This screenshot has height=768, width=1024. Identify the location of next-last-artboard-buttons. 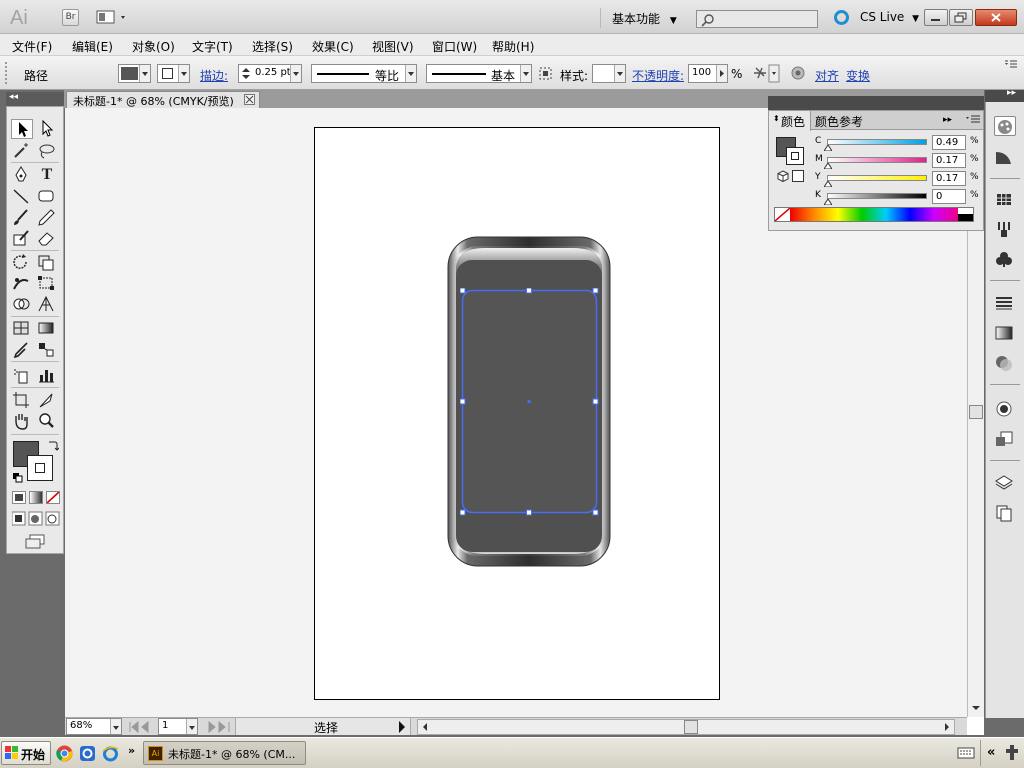
(218, 727).